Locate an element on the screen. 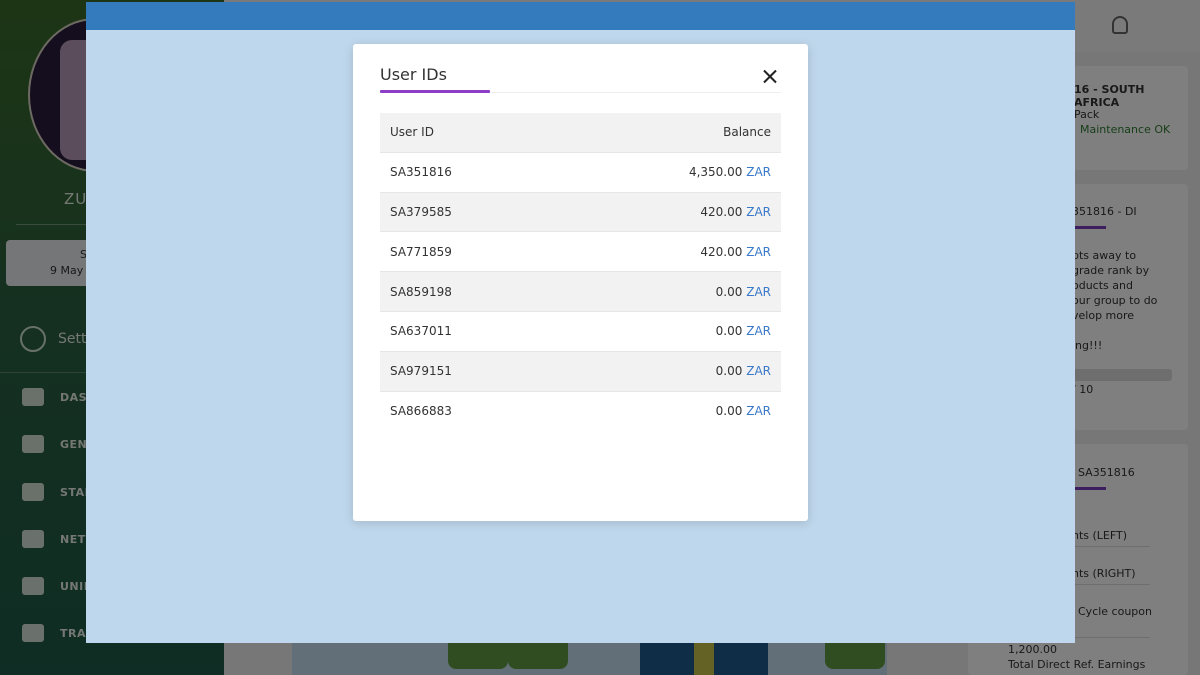 This screenshot has width=1200, height=675. column-header-balance: Balance is located at coordinates (669, 133).